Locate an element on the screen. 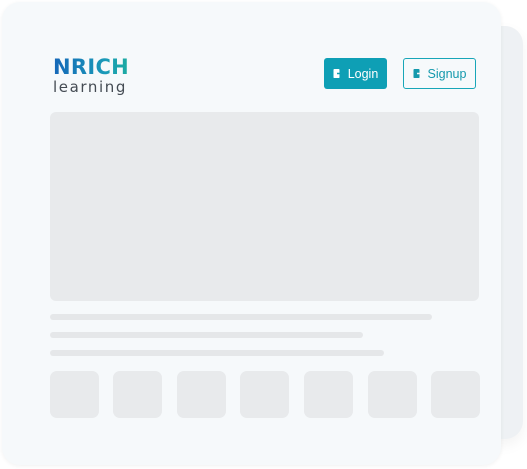  signup-icon is located at coordinates (418, 73).